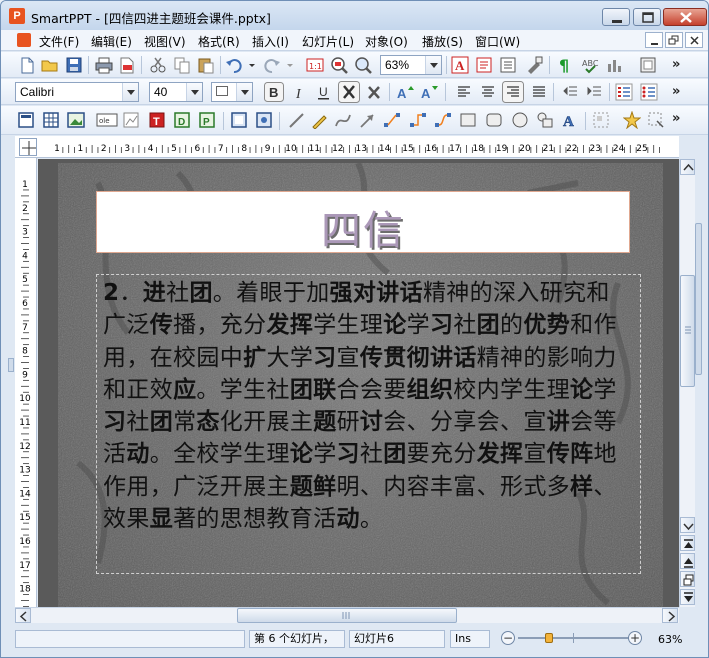  Describe the element at coordinates (687, 383) in the screenshot. I see `vertical-scrollbar` at that location.